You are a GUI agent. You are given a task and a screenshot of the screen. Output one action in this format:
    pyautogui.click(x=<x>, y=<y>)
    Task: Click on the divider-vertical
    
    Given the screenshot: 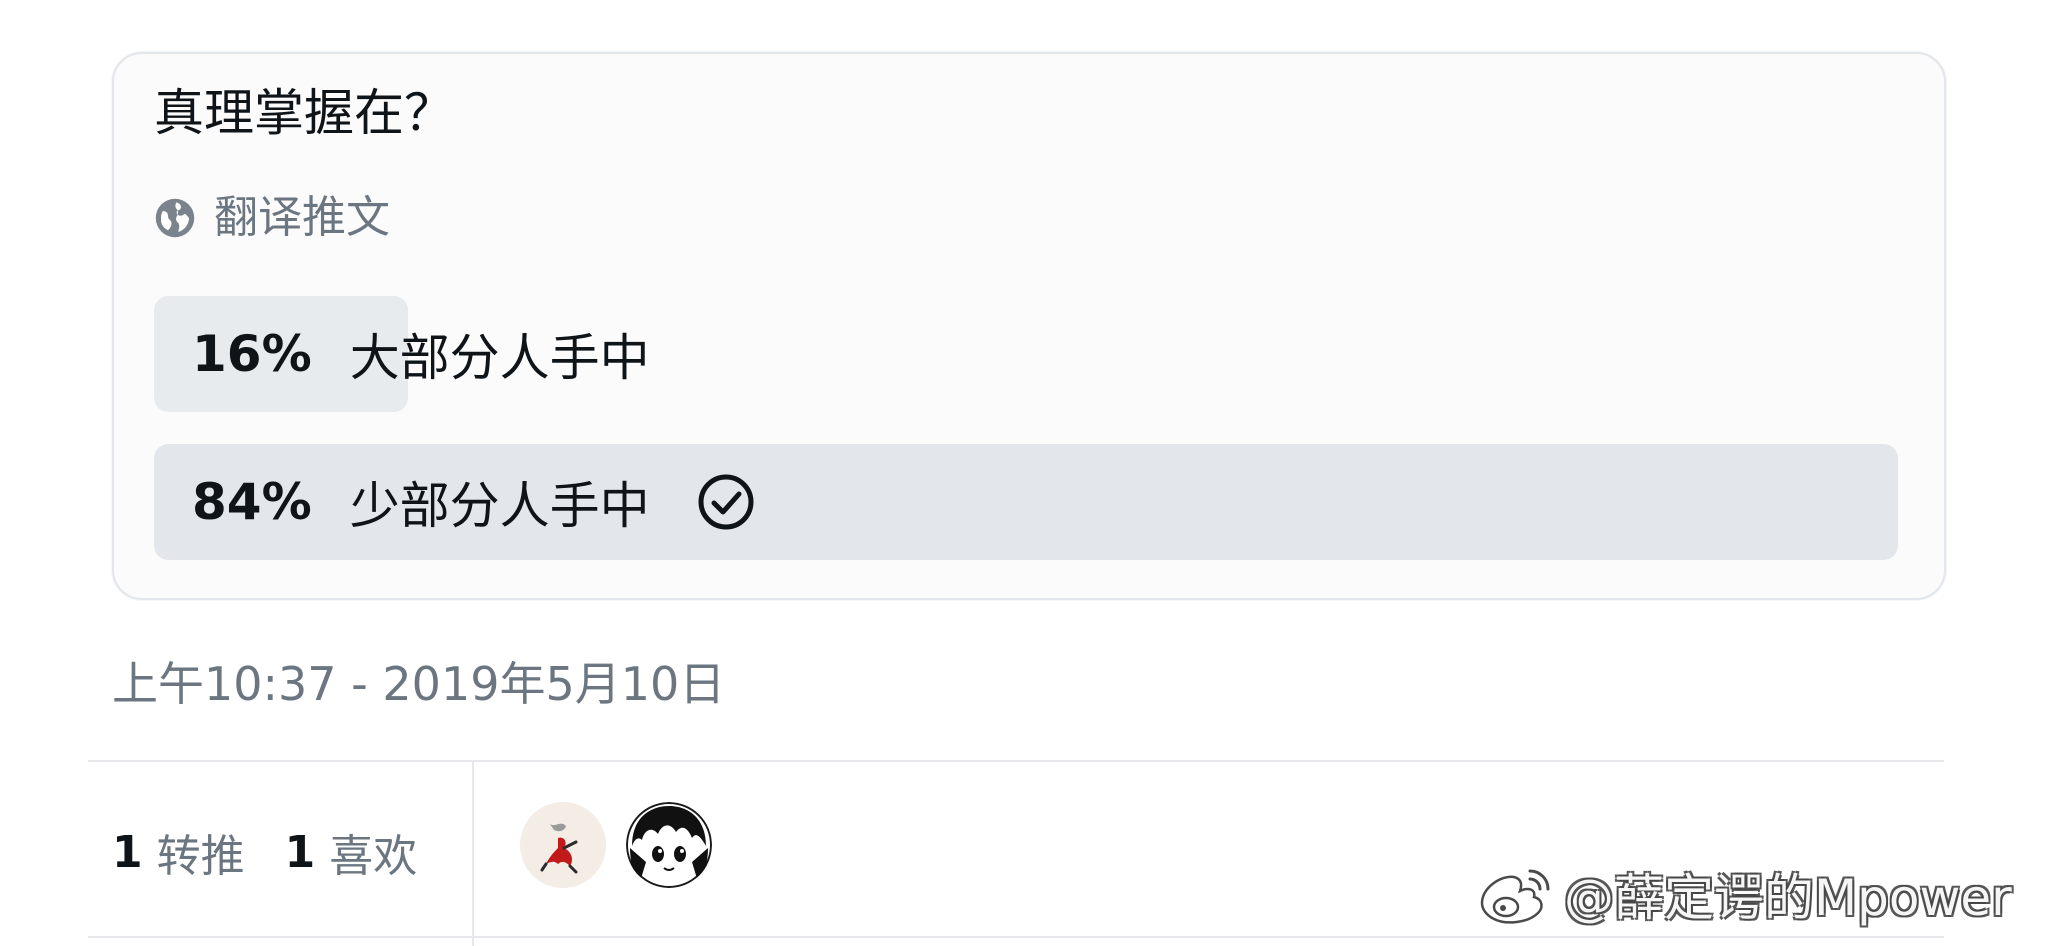 What is the action you would take?
    pyautogui.click(x=473, y=854)
    